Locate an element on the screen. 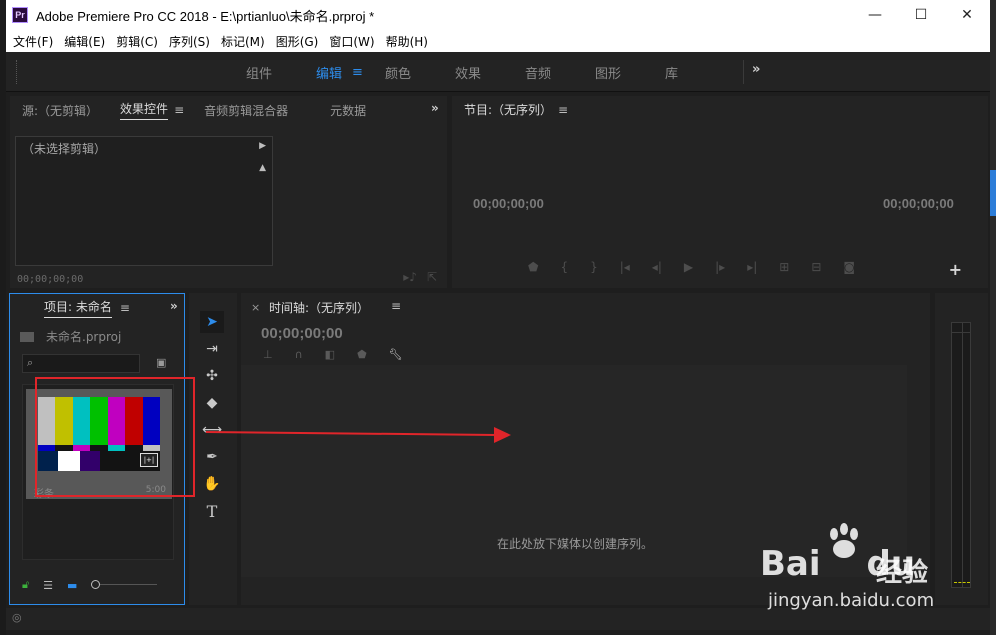 This screenshot has height=635, width=996. tab-audio-clip-mixer: 音频剪辑混合器 is located at coordinates (246, 110).